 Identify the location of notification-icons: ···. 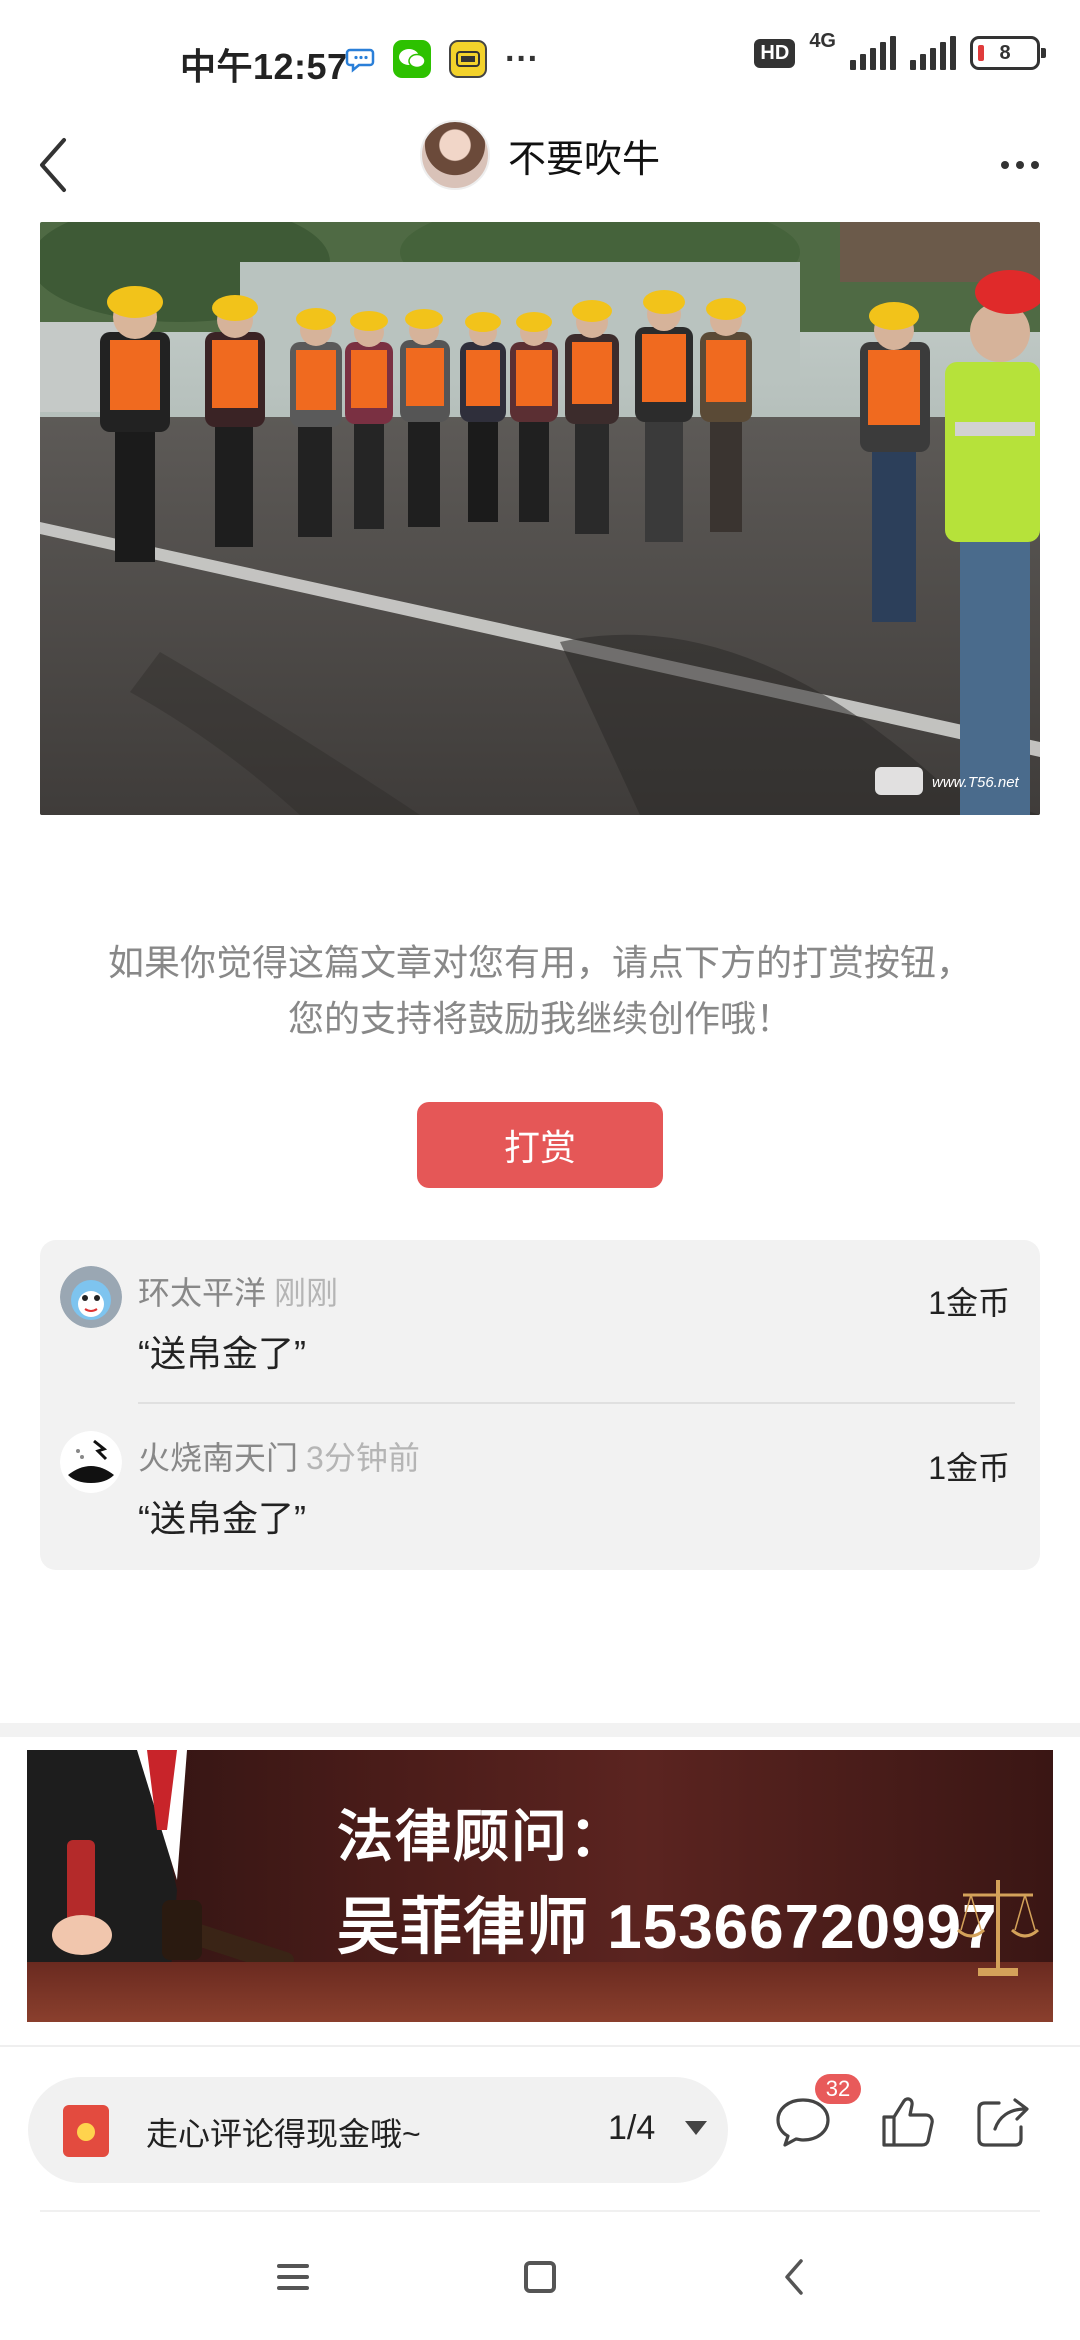
(442, 59).